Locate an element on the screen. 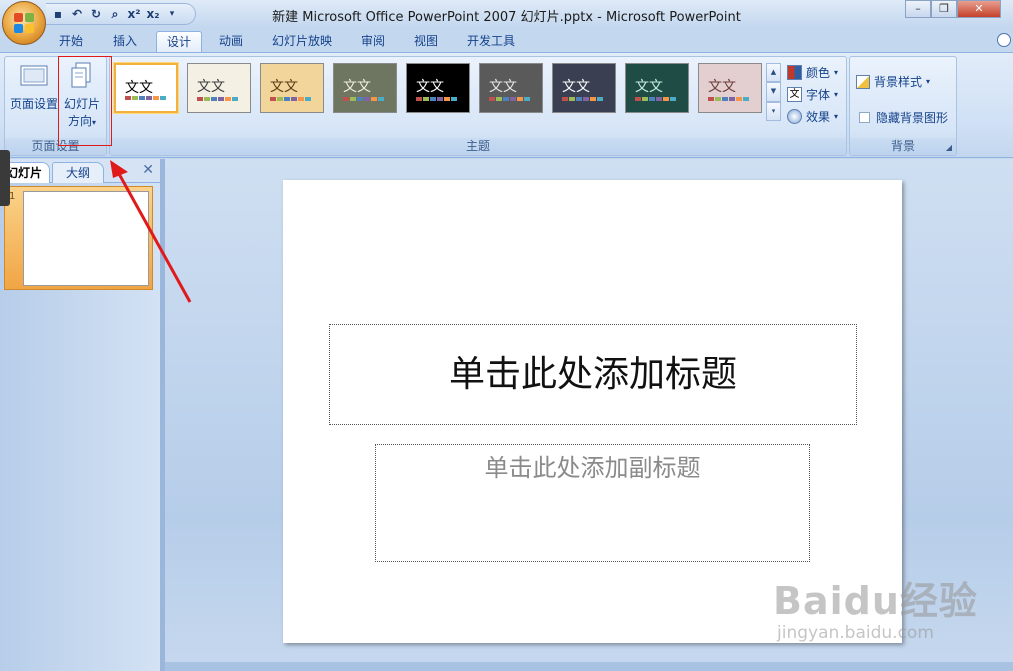 The height and width of the screenshot is (671, 1013). office-button is located at coordinates (24, 23).